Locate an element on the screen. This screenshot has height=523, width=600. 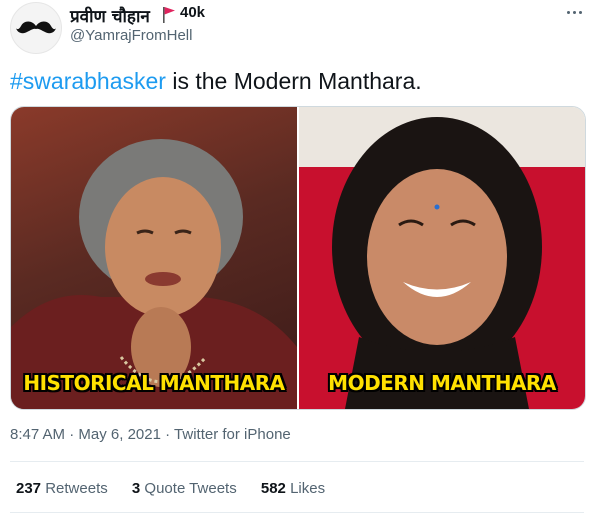
tweet-stats: 237 Retweets 3 Quote Tweets 582 Likes is located at coordinates (180, 488).